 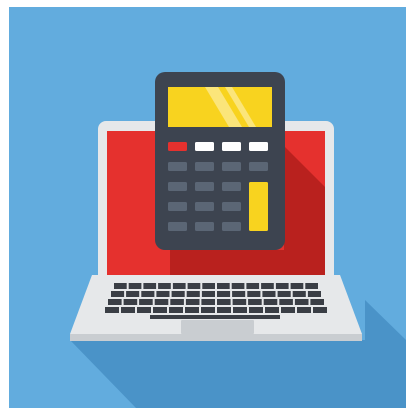 What do you see at coordinates (258, 206) in the screenshot?
I see `calculator-key-tall` at bounding box center [258, 206].